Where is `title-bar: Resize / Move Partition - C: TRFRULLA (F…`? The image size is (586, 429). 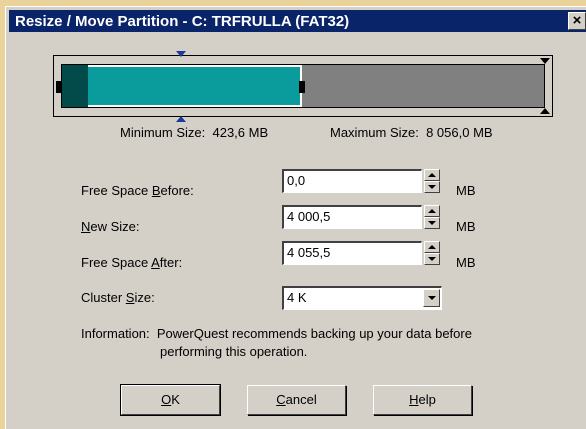 title-bar: Resize / Move Partition - C: TRFRULLA (F… is located at coordinates (297, 21).